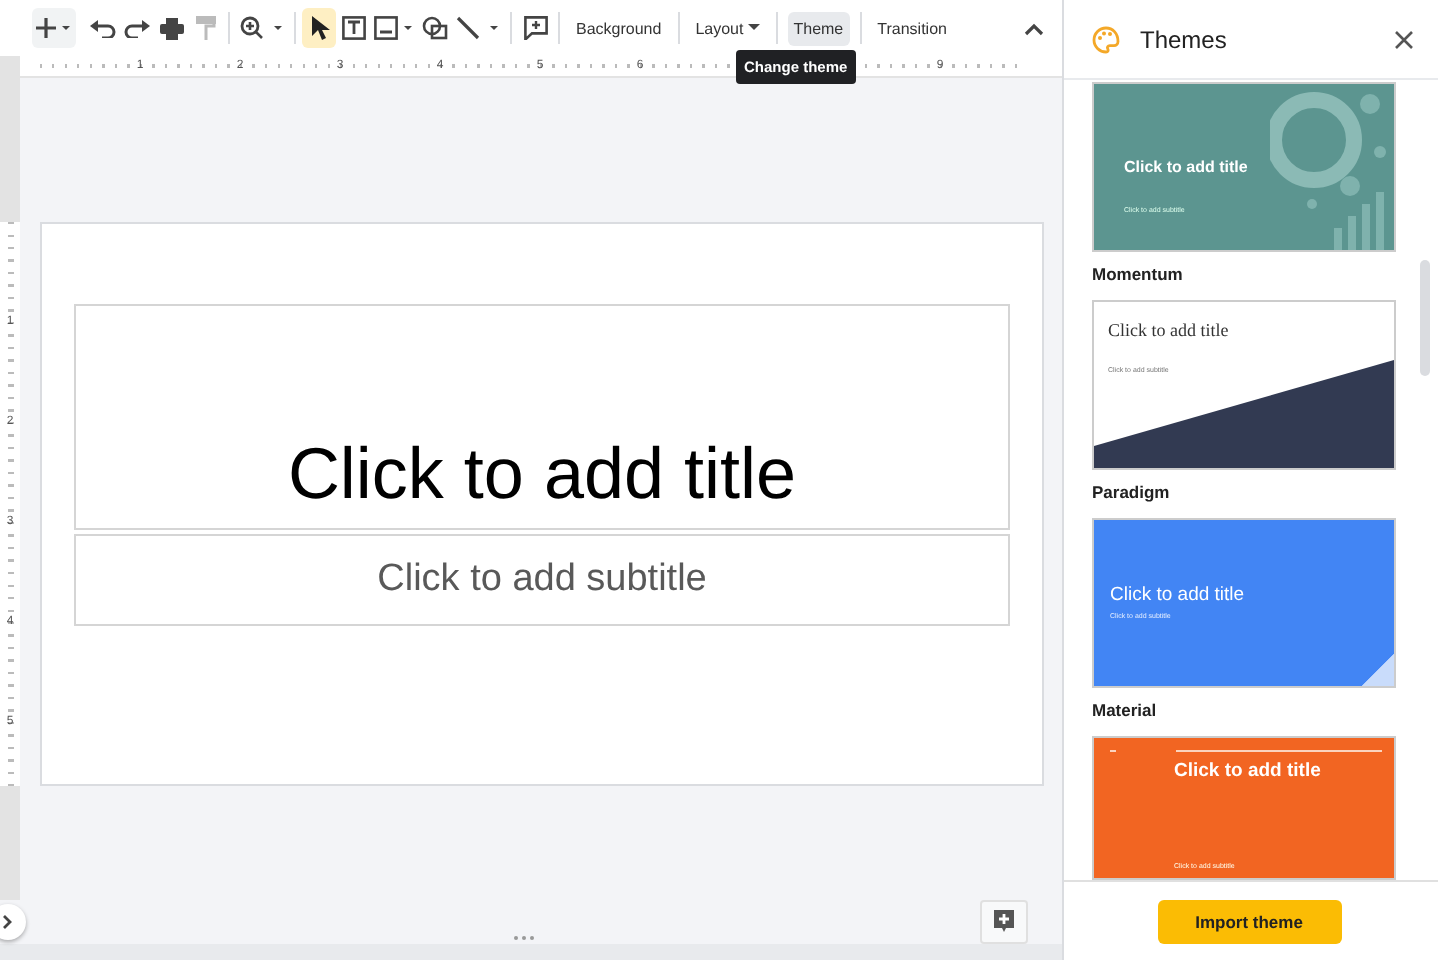  I want to click on new-slide-button, so click(54, 28).